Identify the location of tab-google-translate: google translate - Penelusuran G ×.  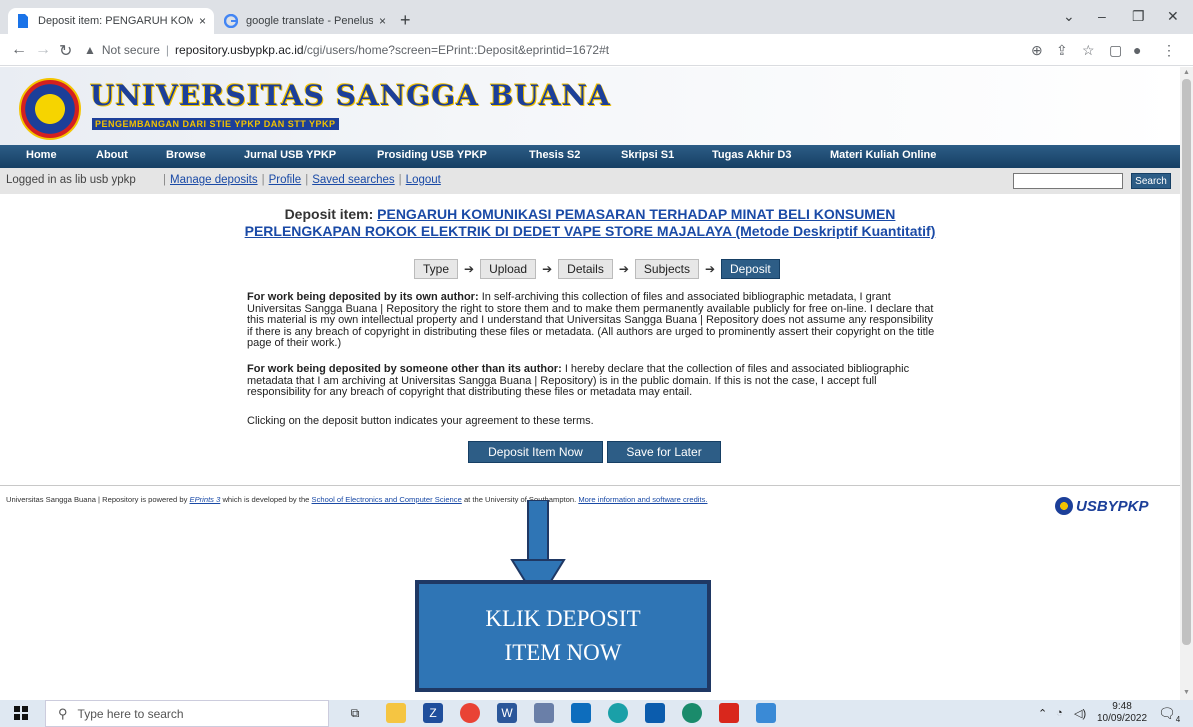
(305, 21).